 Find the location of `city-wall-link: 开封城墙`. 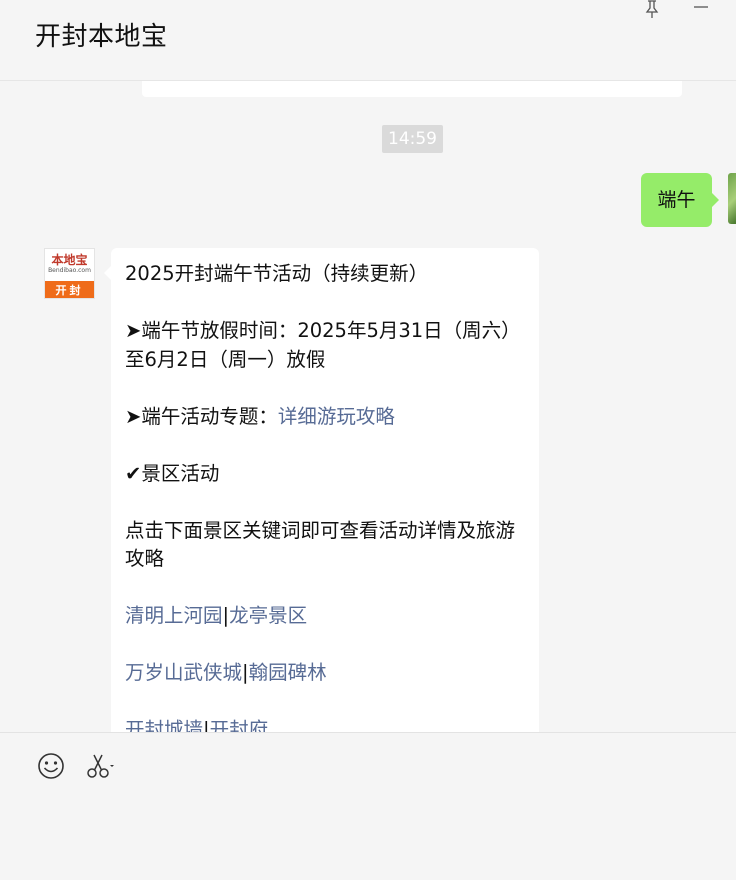

city-wall-link: 开封城墙 is located at coordinates (164, 725).